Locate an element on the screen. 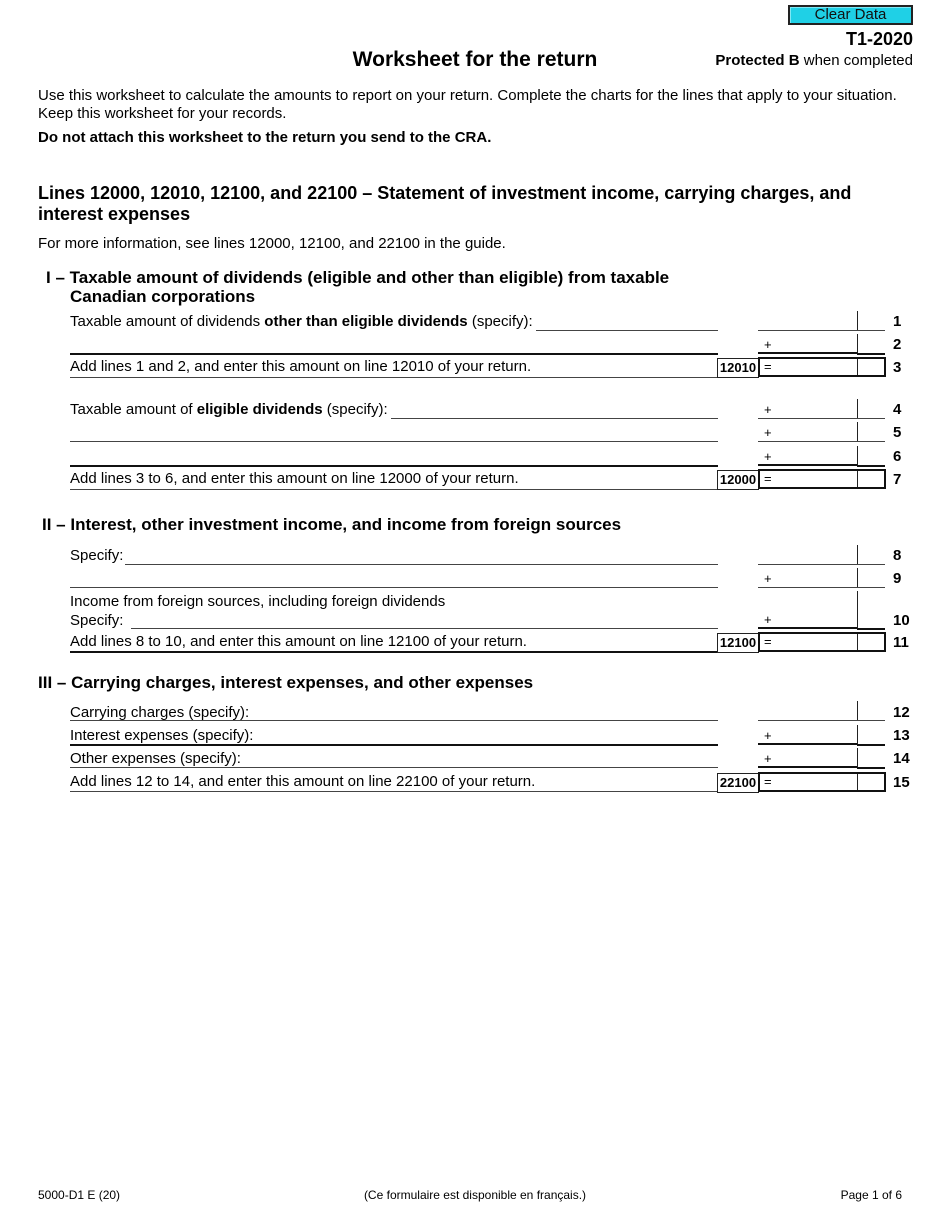 Image resolution: width=950 pixels, height=1230 pixels. line1-amount-field is located at coordinates (808, 320).